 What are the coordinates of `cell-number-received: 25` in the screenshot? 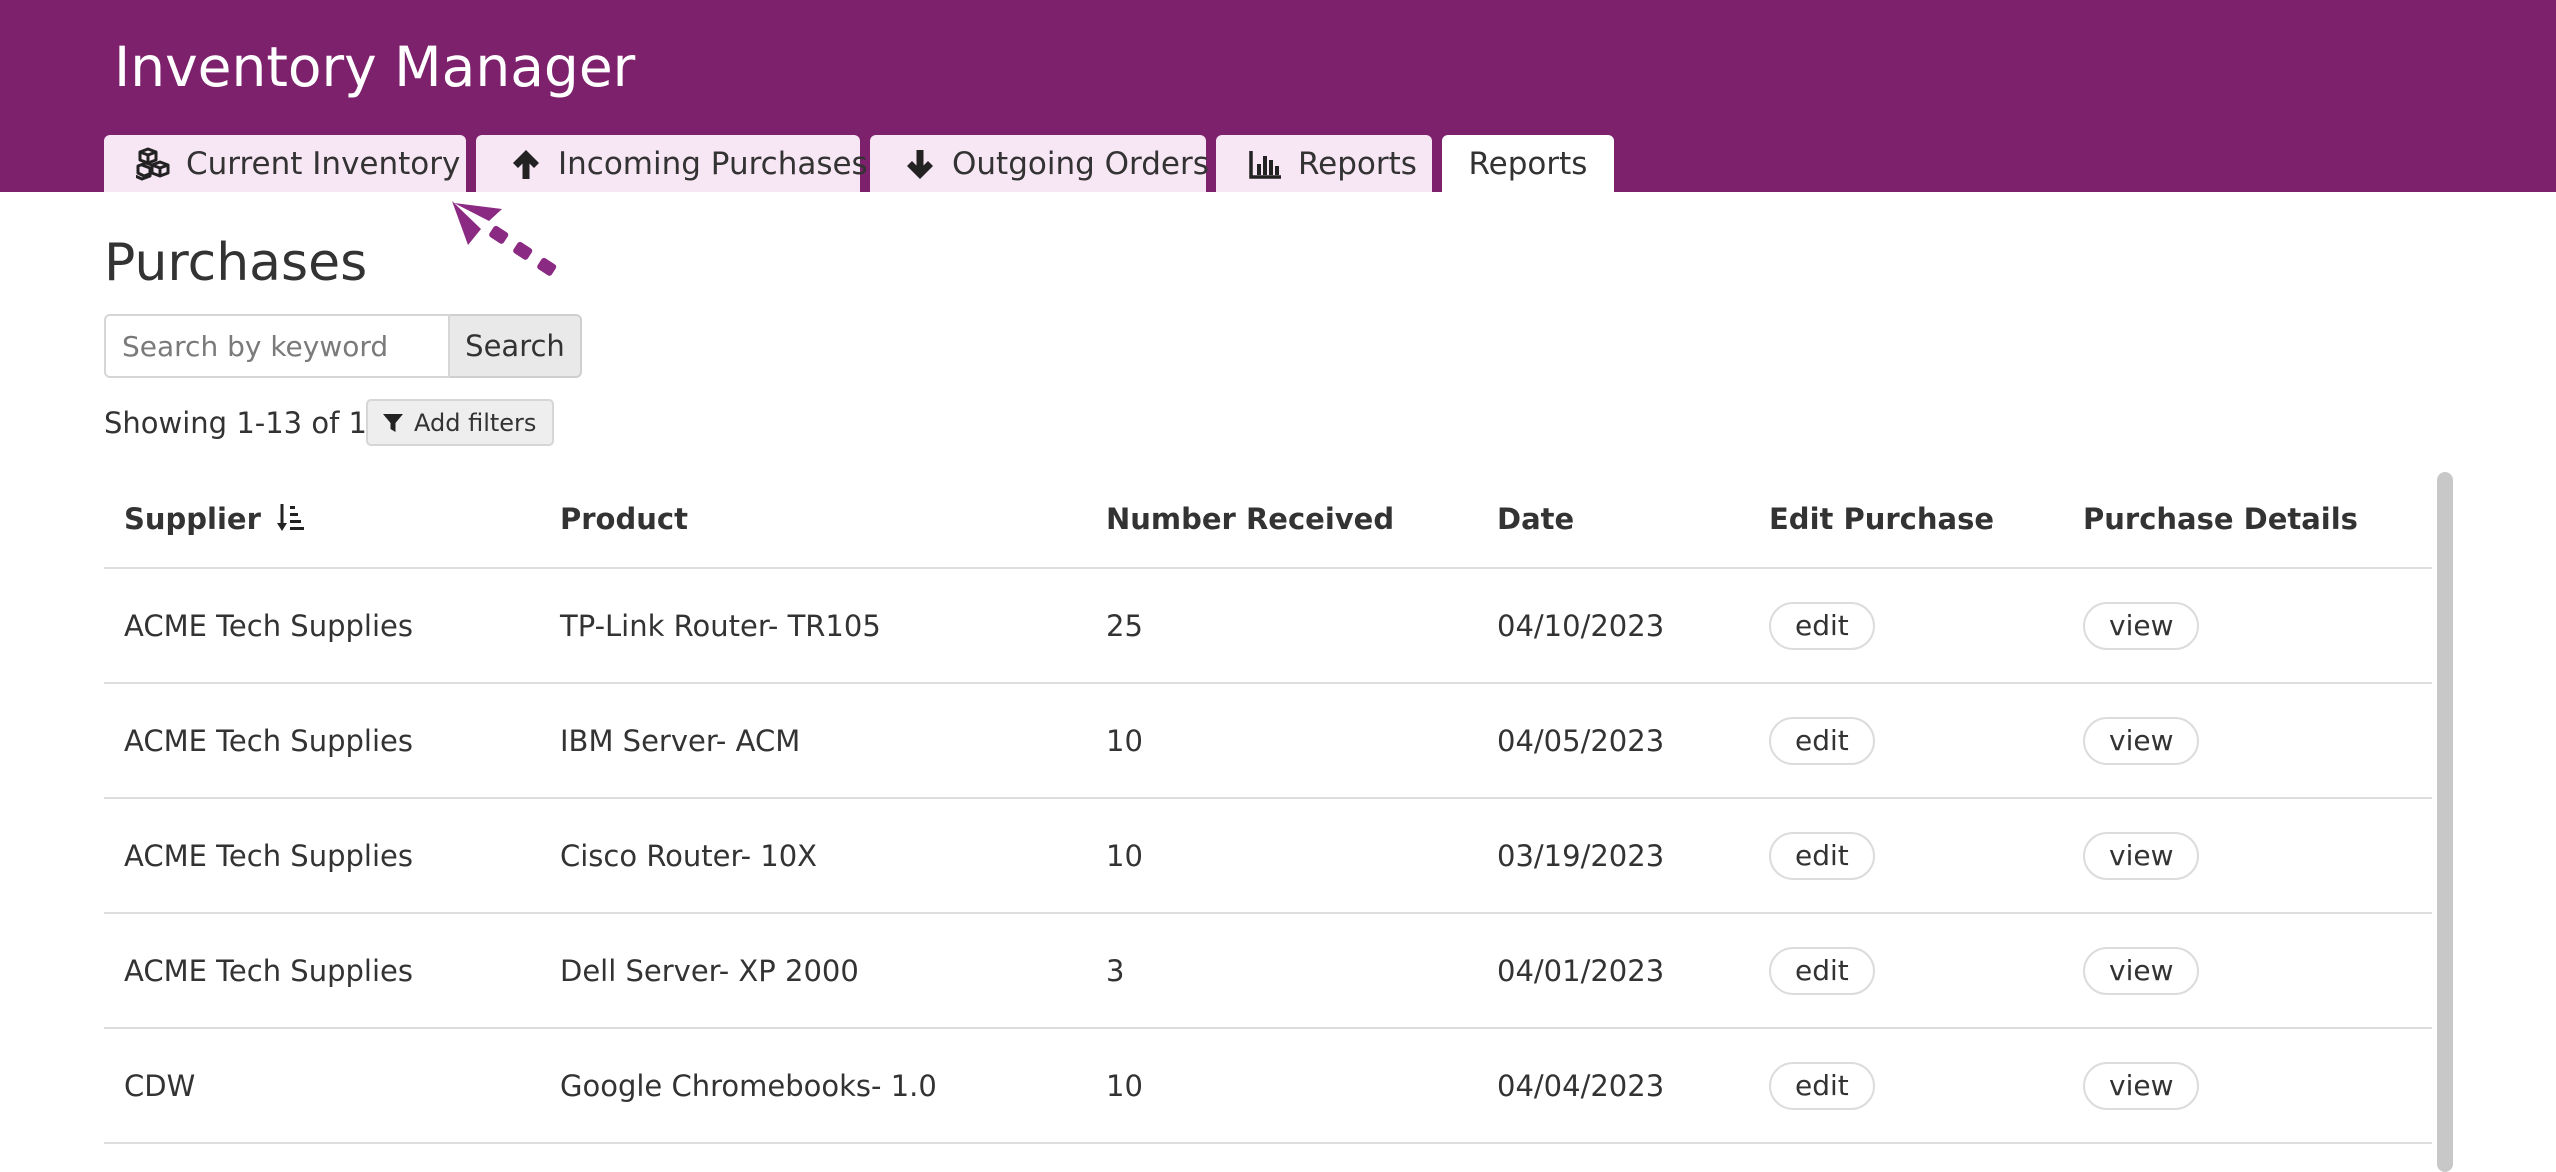 It's located at (1281, 626).